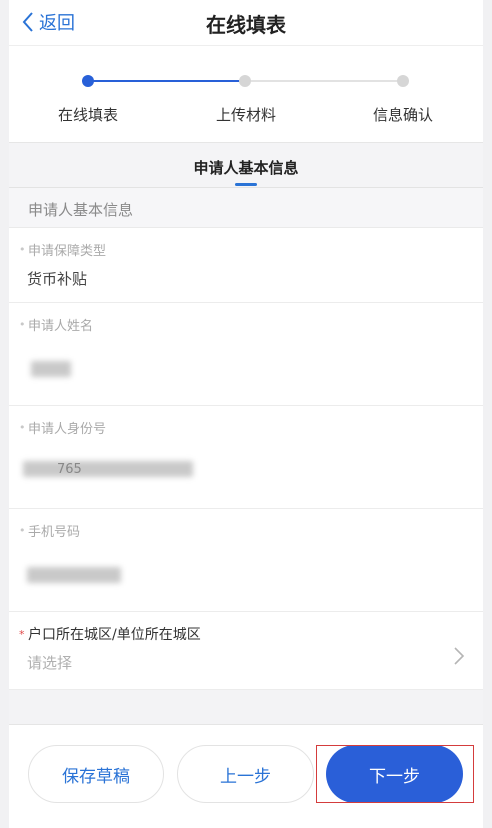 Image resolution: width=492 pixels, height=828 pixels. Describe the element at coordinates (395, 774) in the screenshot. I see `highlight-box` at that location.